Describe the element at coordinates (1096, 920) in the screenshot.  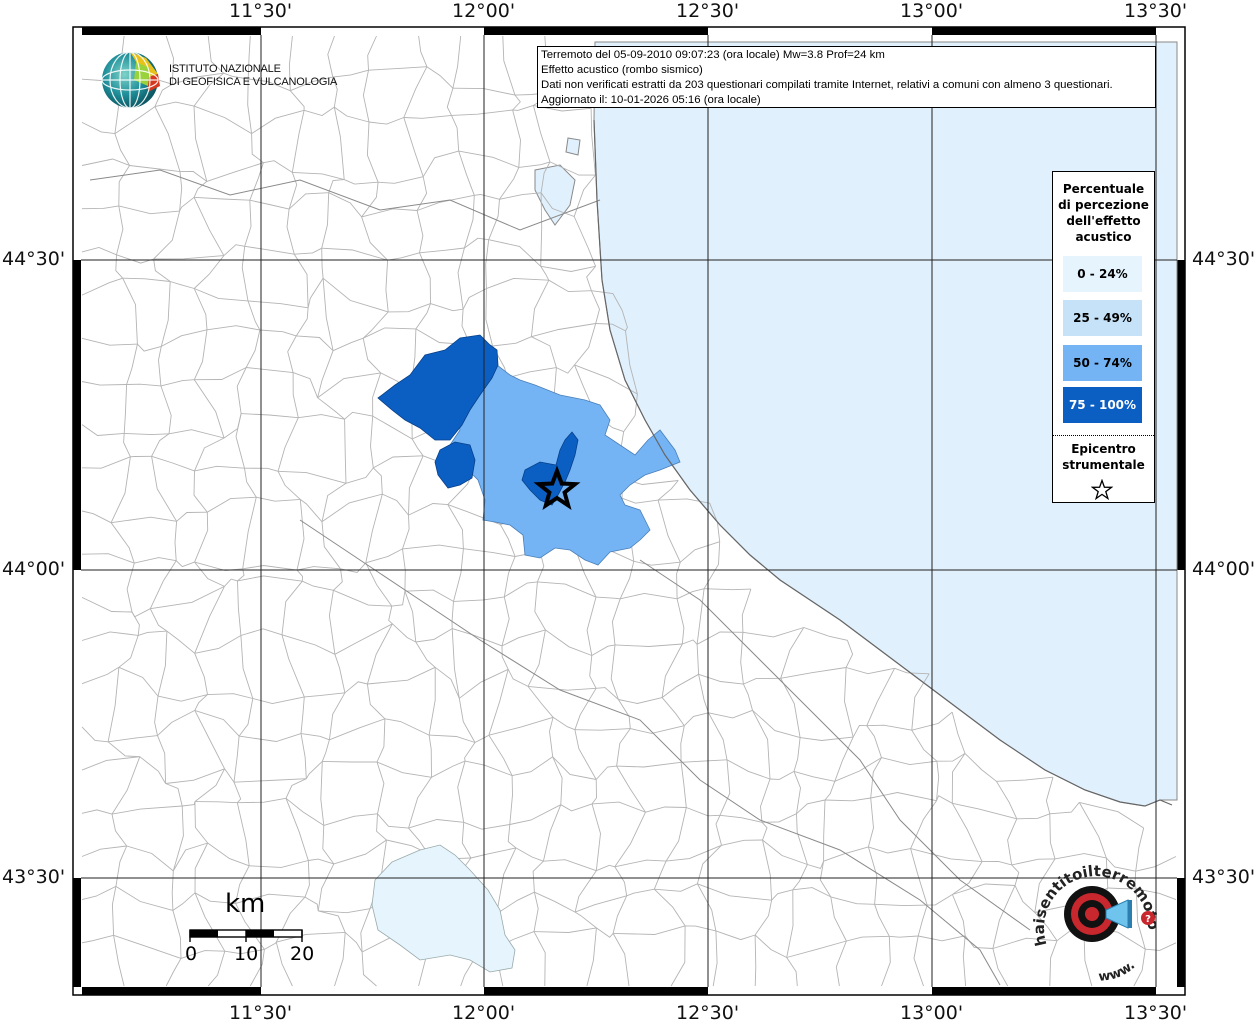
I see `hsit-logo: haisentitoilterremoto.it www. ?` at that location.